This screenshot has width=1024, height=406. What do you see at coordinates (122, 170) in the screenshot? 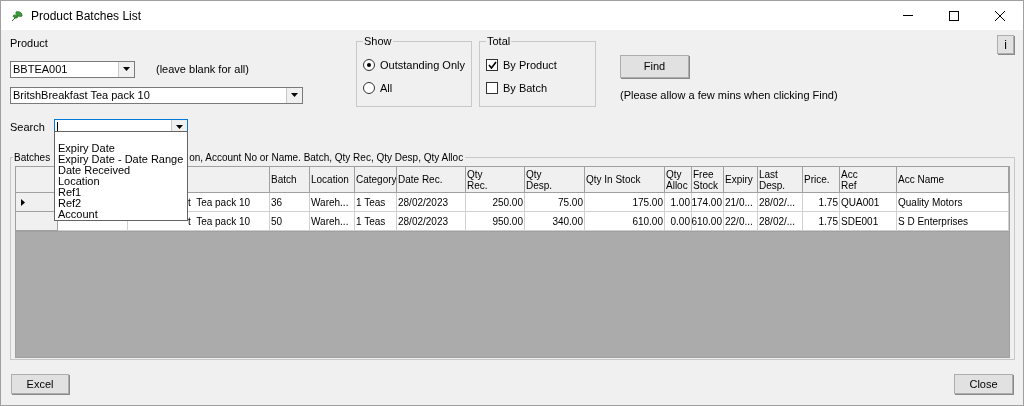
I see `dropdown-option: Date Received` at bounding box center [122, 170].